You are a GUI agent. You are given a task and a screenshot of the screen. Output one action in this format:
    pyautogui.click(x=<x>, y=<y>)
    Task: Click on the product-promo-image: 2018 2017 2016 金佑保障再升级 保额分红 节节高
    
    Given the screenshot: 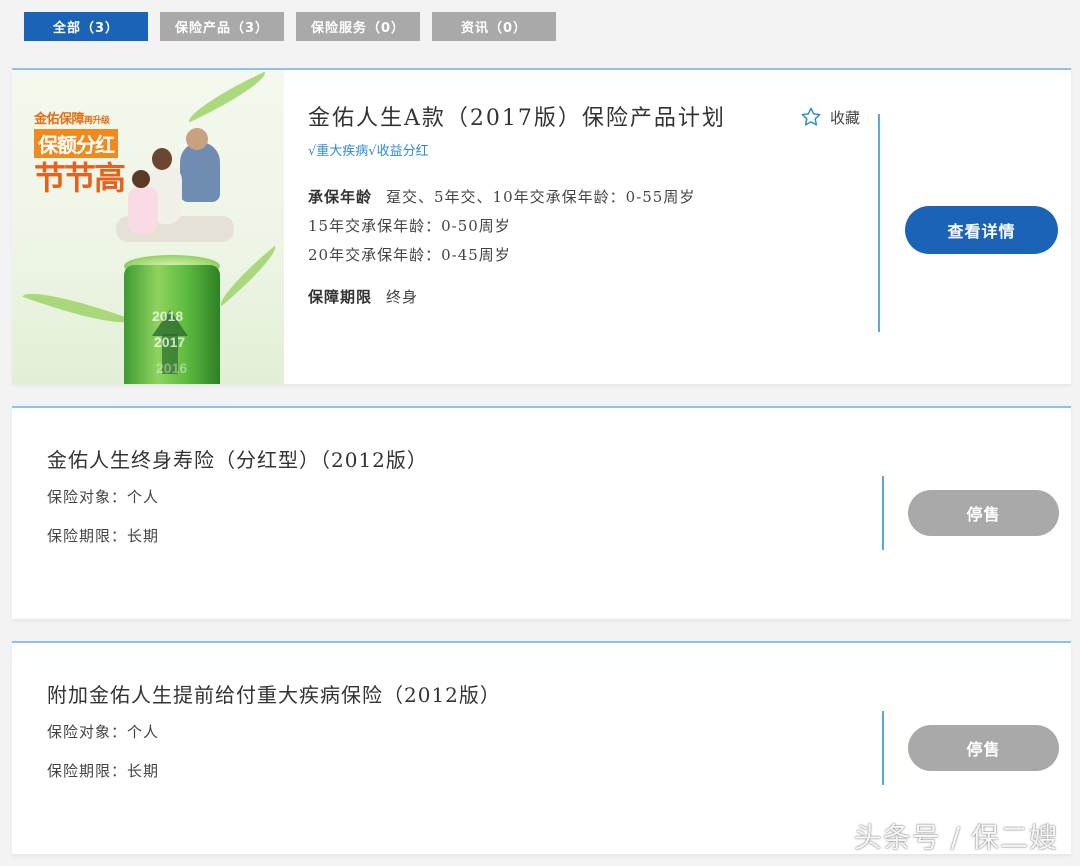 What is the action you would take?
    pyautogui.click(x=148, y=227)
    